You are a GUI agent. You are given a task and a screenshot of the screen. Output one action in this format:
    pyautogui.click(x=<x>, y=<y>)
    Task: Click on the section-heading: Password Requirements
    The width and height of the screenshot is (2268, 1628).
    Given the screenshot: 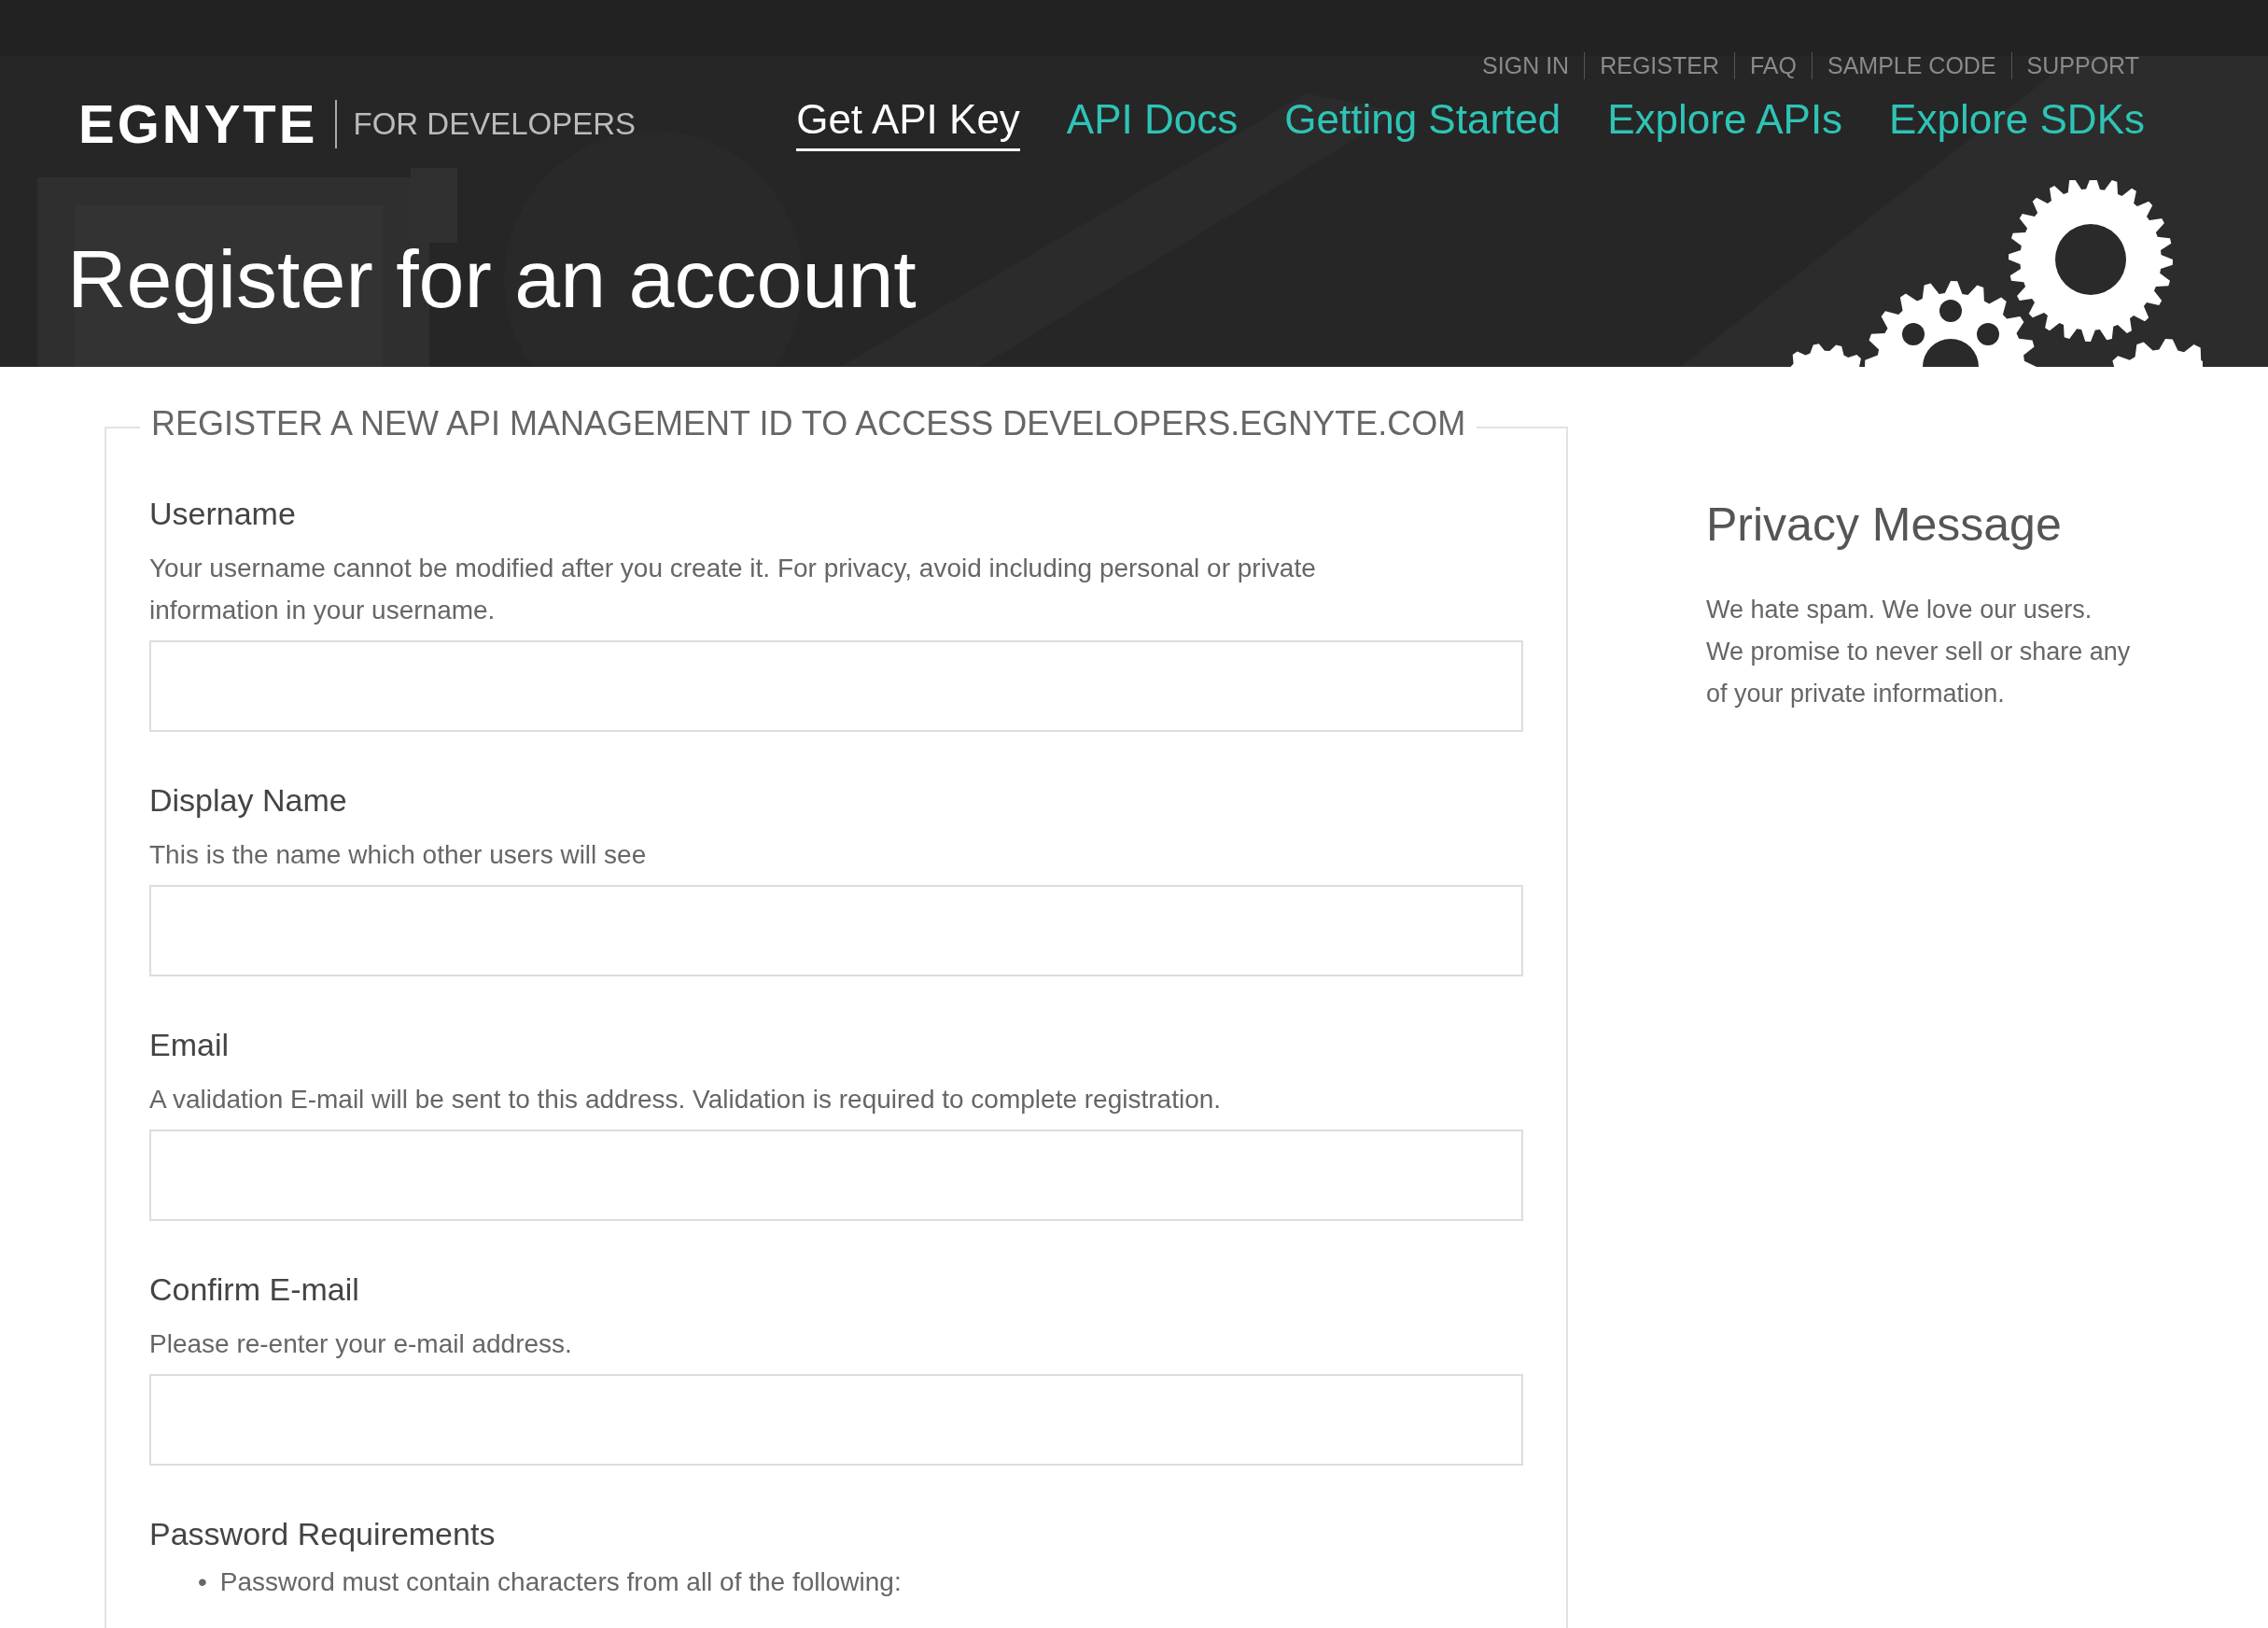 What is the action you would take?
    pyautogui.click(x=322, y=1533)
    